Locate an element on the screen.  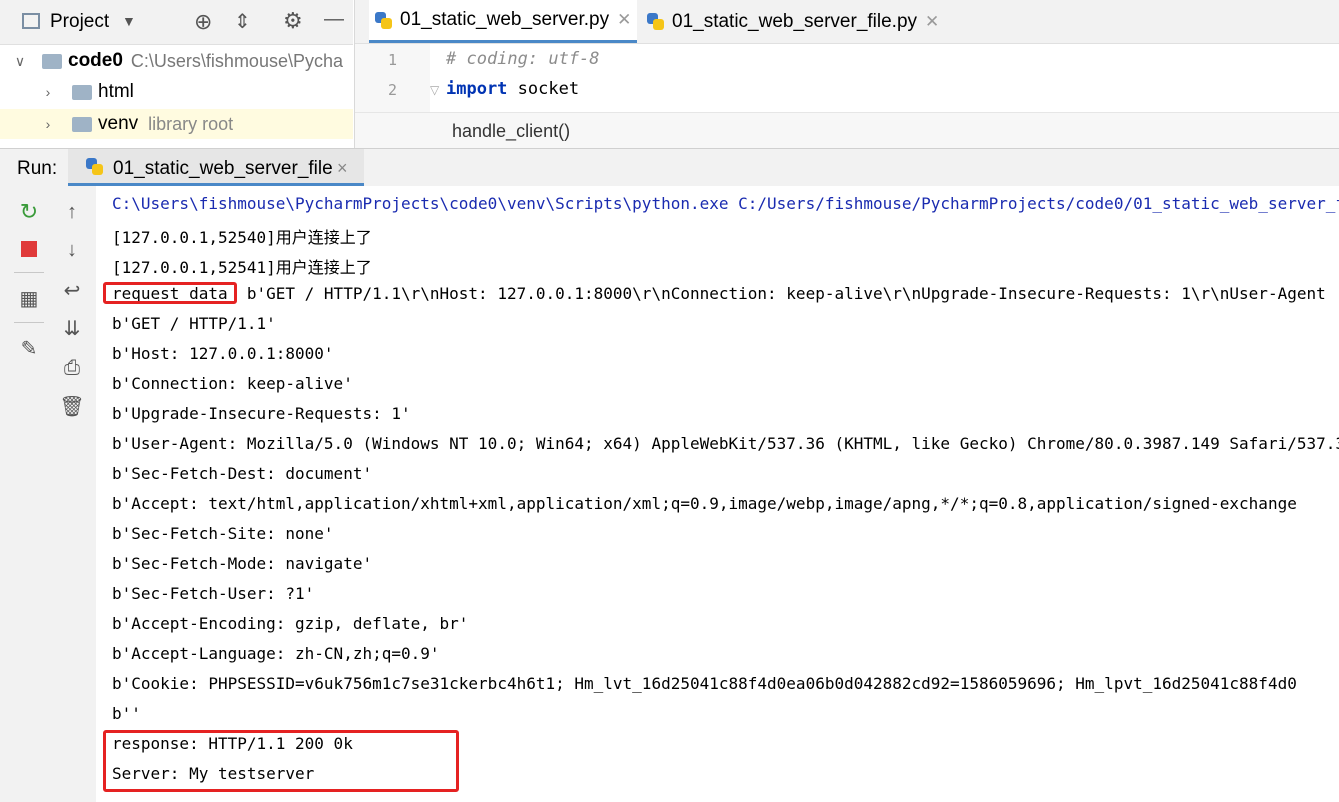
console-line: b'Connection: keep-alive' is located at coordinates (232, 383).